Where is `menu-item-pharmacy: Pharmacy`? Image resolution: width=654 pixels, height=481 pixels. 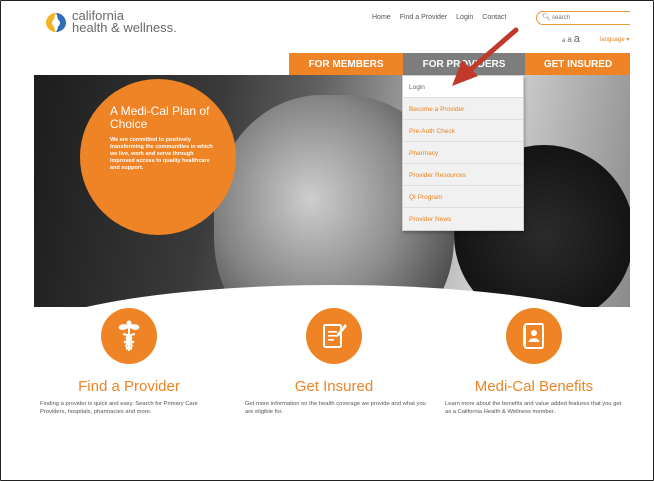 menu-item-pharmacy: Pharmacy is located at coordinates (463, 153).